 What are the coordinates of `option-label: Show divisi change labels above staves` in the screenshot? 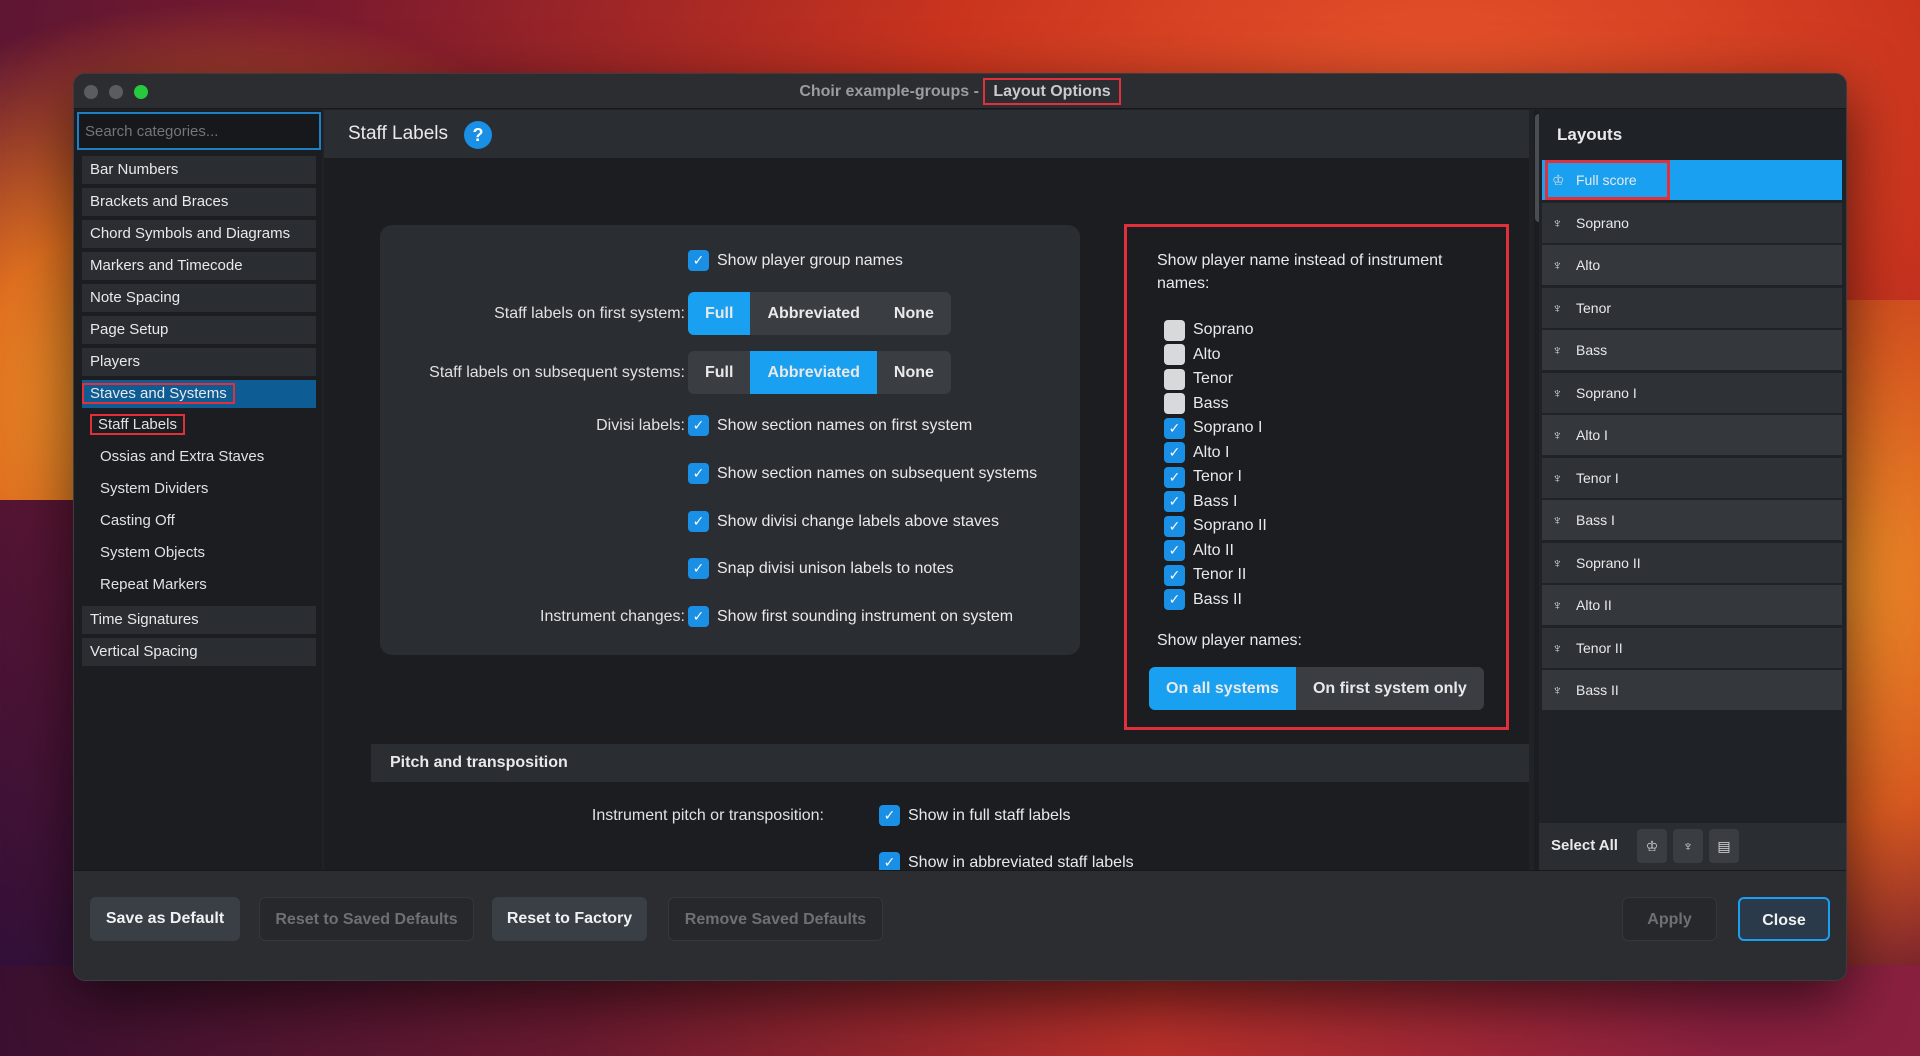 It's located at (858, 521).